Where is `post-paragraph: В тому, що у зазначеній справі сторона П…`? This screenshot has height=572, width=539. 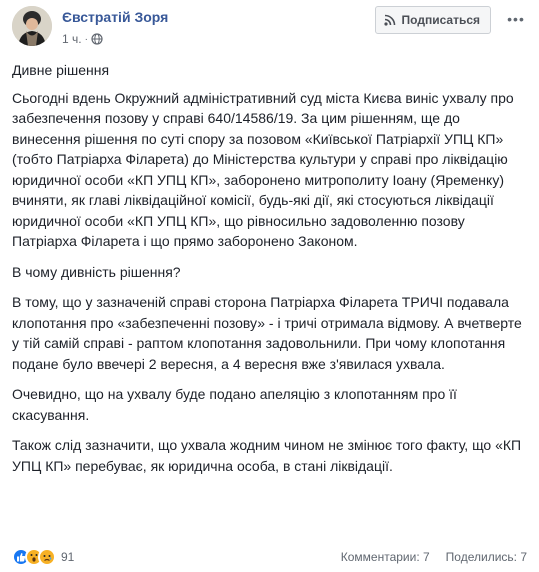 post-paragraph: В тому, що у зазначеній справі сторона П… is located at coordinates (267, 333).